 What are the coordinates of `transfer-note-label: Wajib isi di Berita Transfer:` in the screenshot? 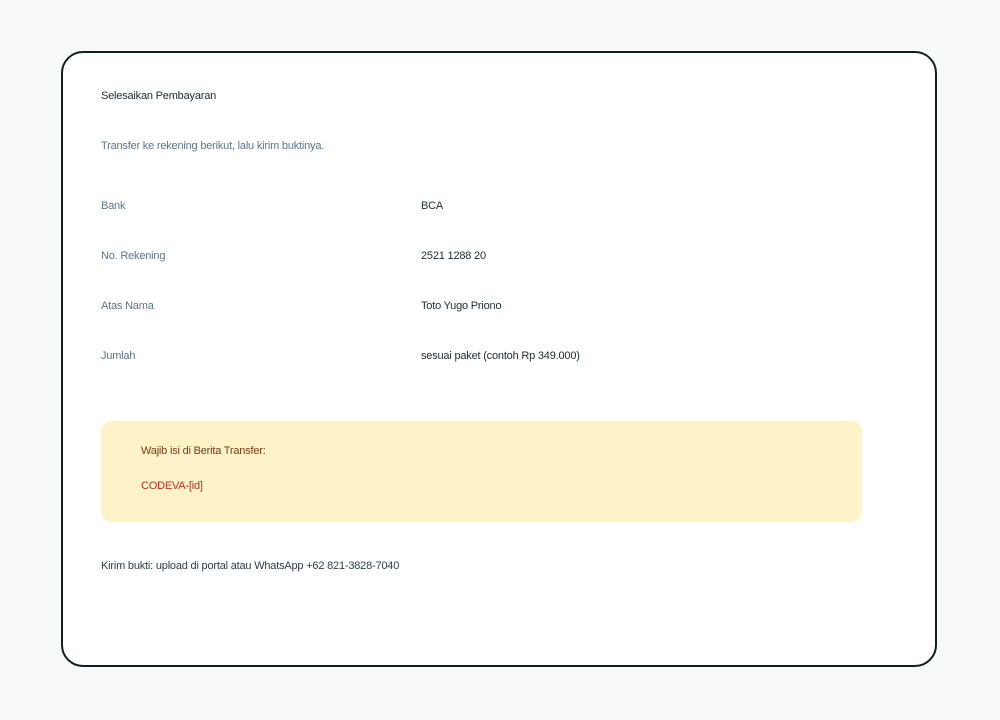 It's located at (203, 451).